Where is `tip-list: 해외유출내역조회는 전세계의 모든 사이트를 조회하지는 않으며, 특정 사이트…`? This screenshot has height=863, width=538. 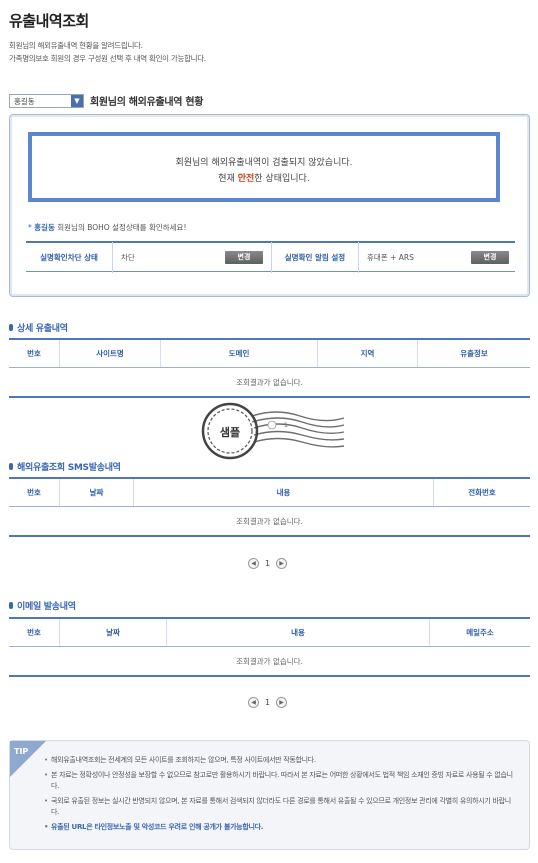
tip-list: 해외유출내역조회는 전세계의 모든 사이트를 조회하지는 않으며, 특정 사이트… is located at coordinates (279, 796).